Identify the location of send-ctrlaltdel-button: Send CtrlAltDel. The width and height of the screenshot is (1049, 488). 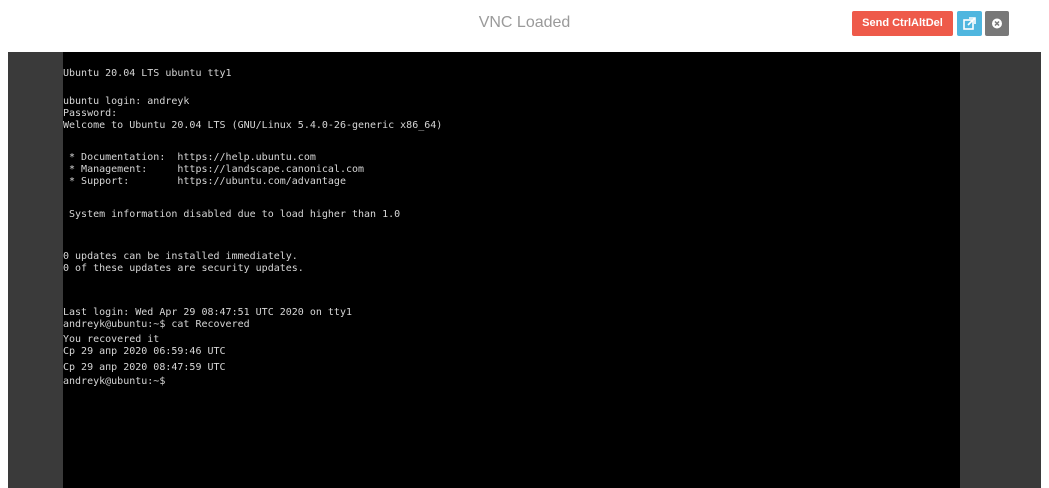
(902, 23).